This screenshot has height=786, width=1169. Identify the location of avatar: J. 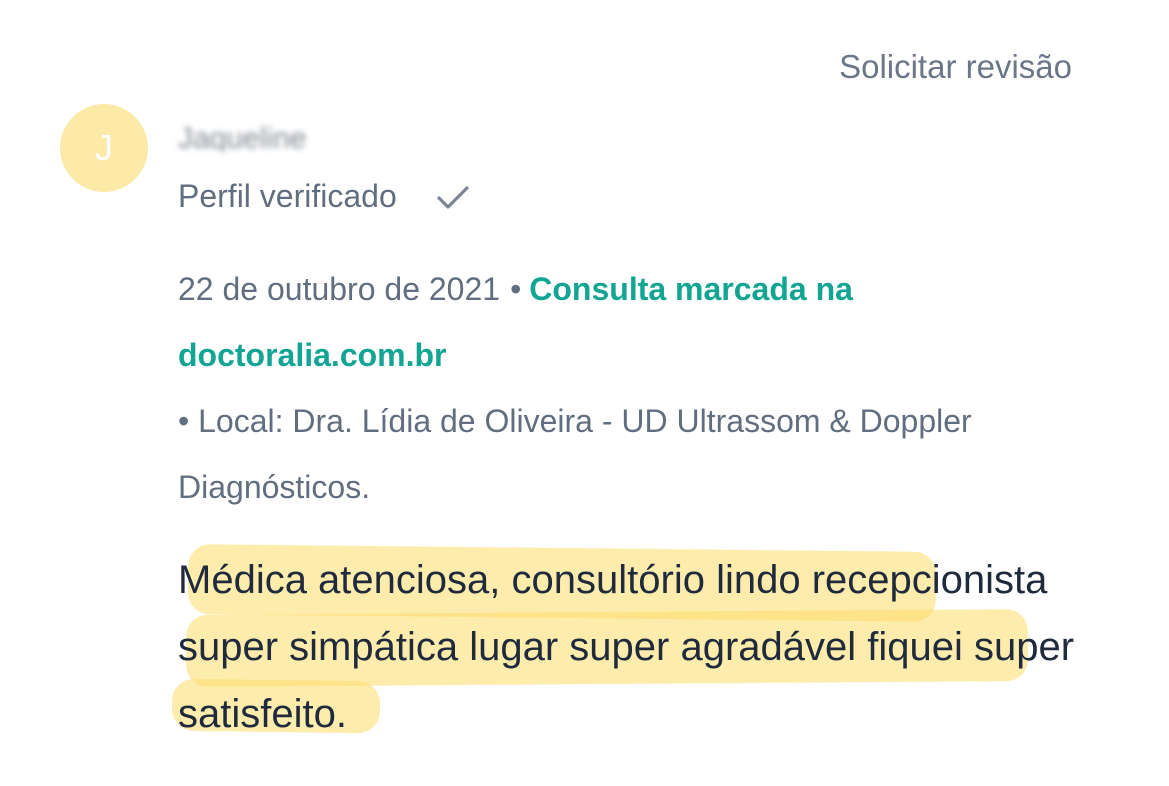
(104, 148).